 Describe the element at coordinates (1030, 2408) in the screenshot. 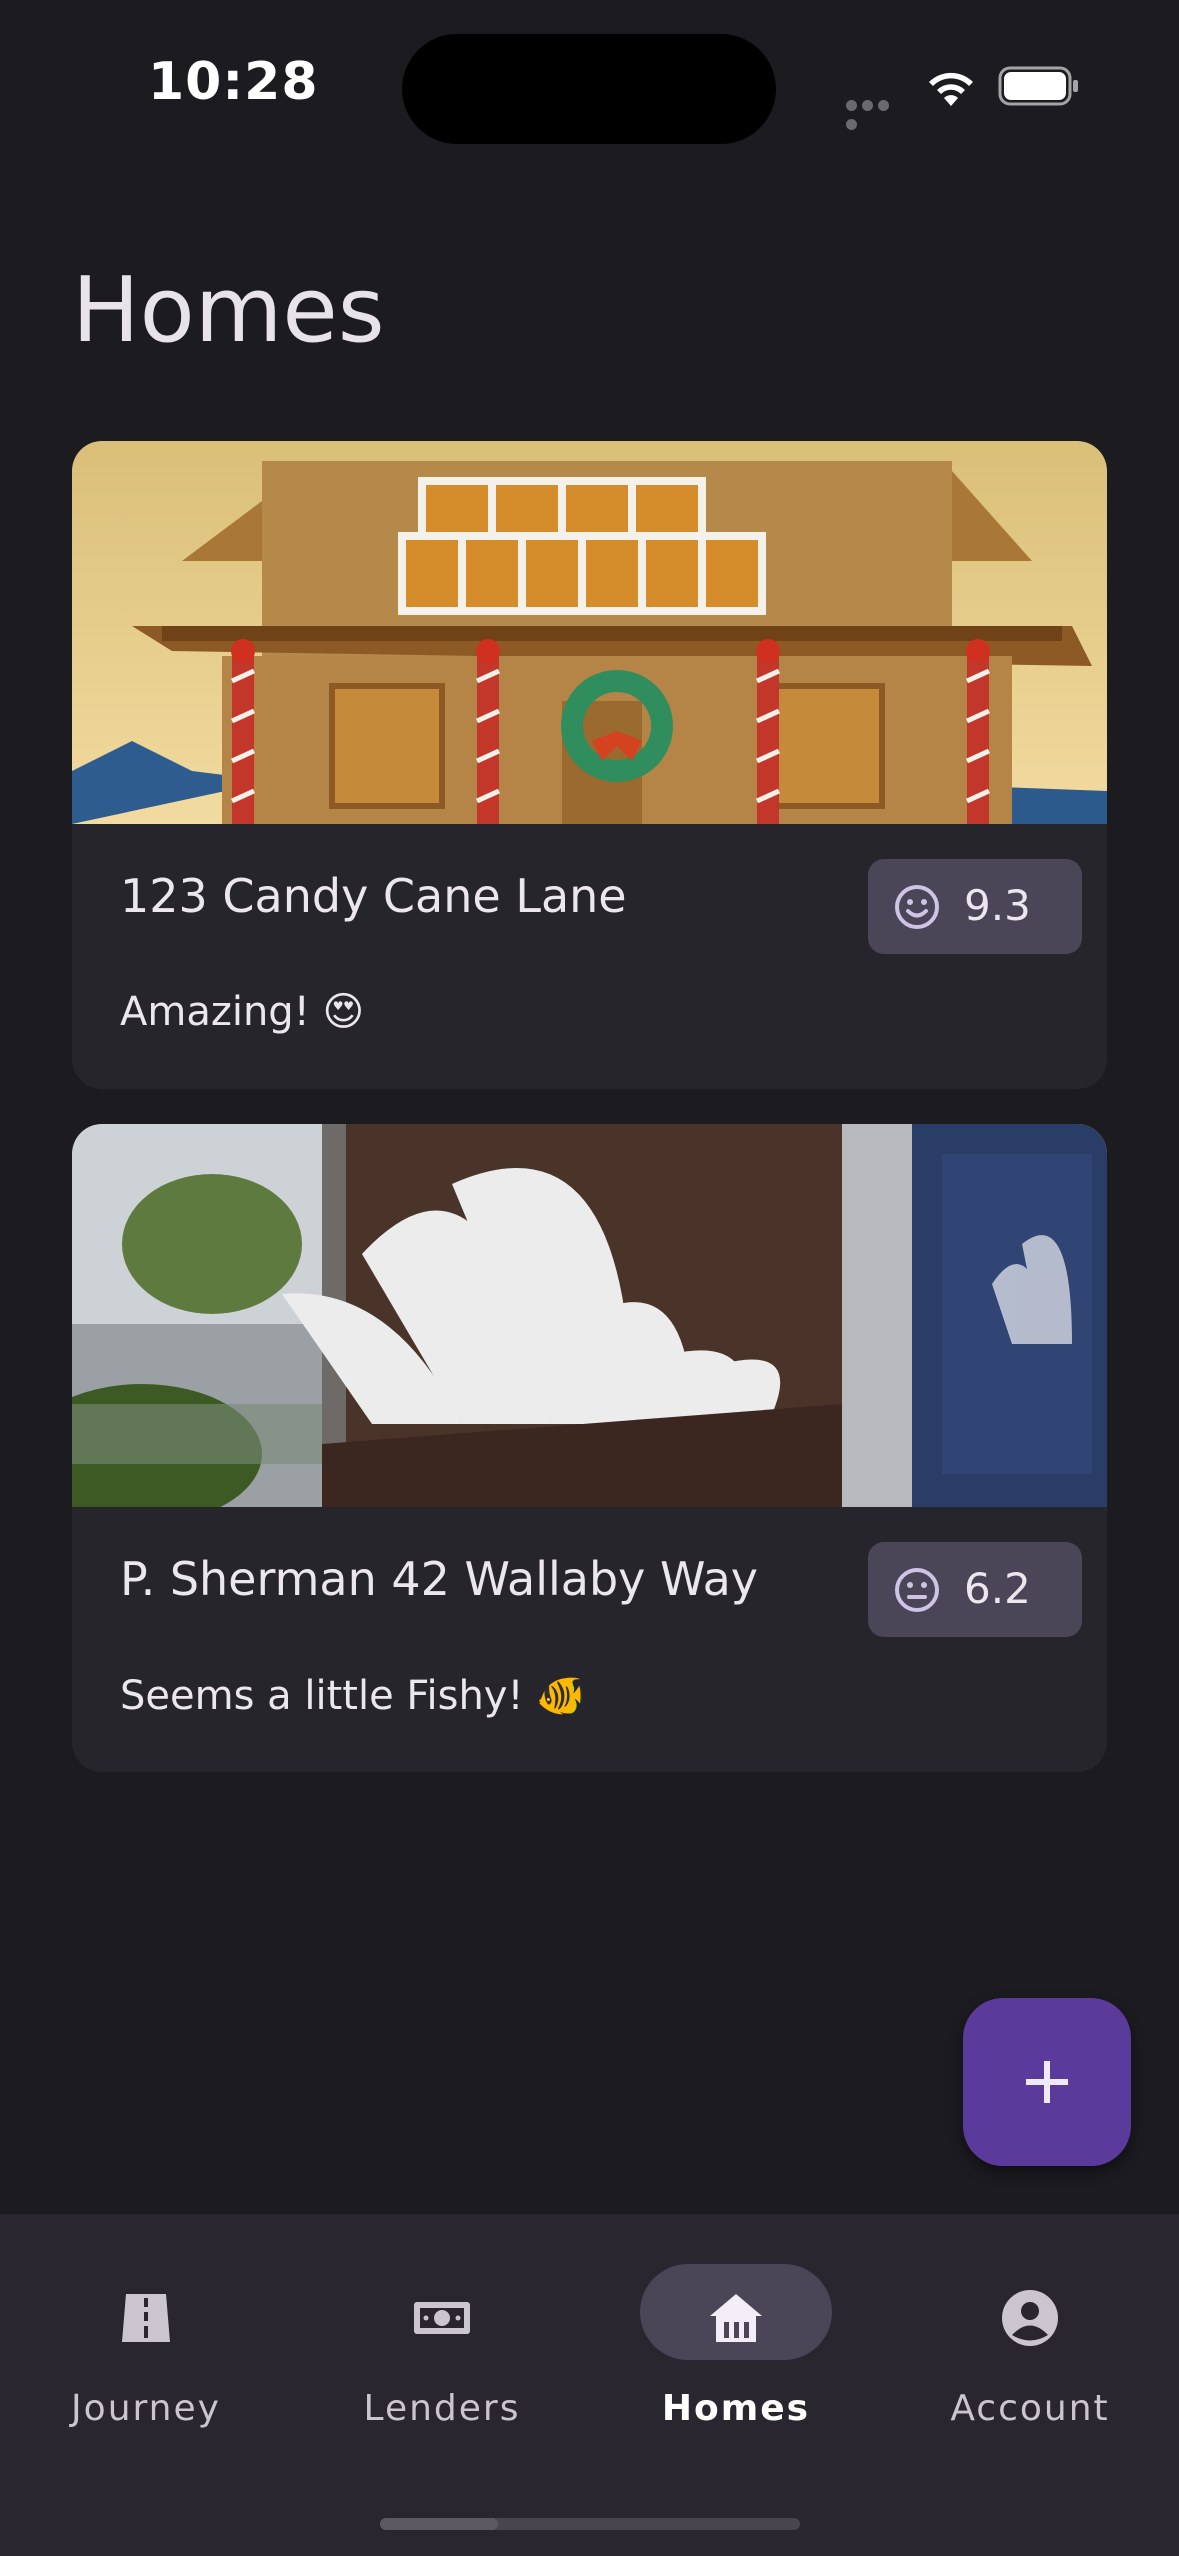

I see `nav-label-account: Account` at that location.